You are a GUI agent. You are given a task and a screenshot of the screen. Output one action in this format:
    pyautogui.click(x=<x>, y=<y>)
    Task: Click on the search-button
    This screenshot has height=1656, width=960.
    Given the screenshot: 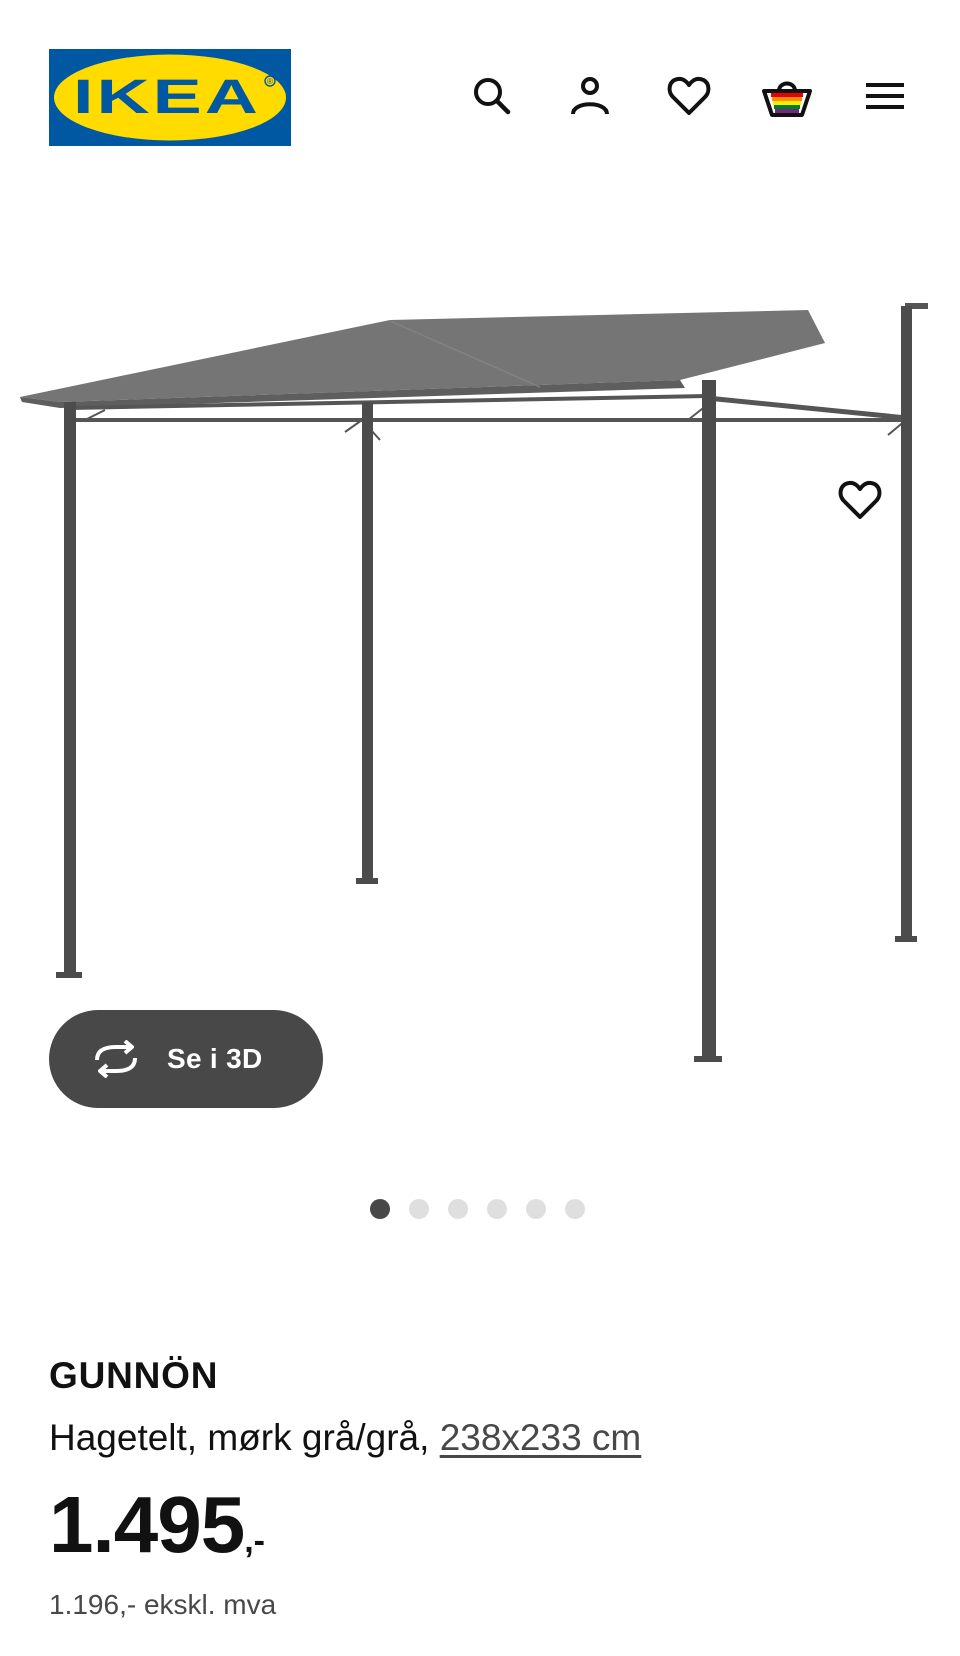 What is the action you would take?
    pyautogui.click(x=492, y=96)
    